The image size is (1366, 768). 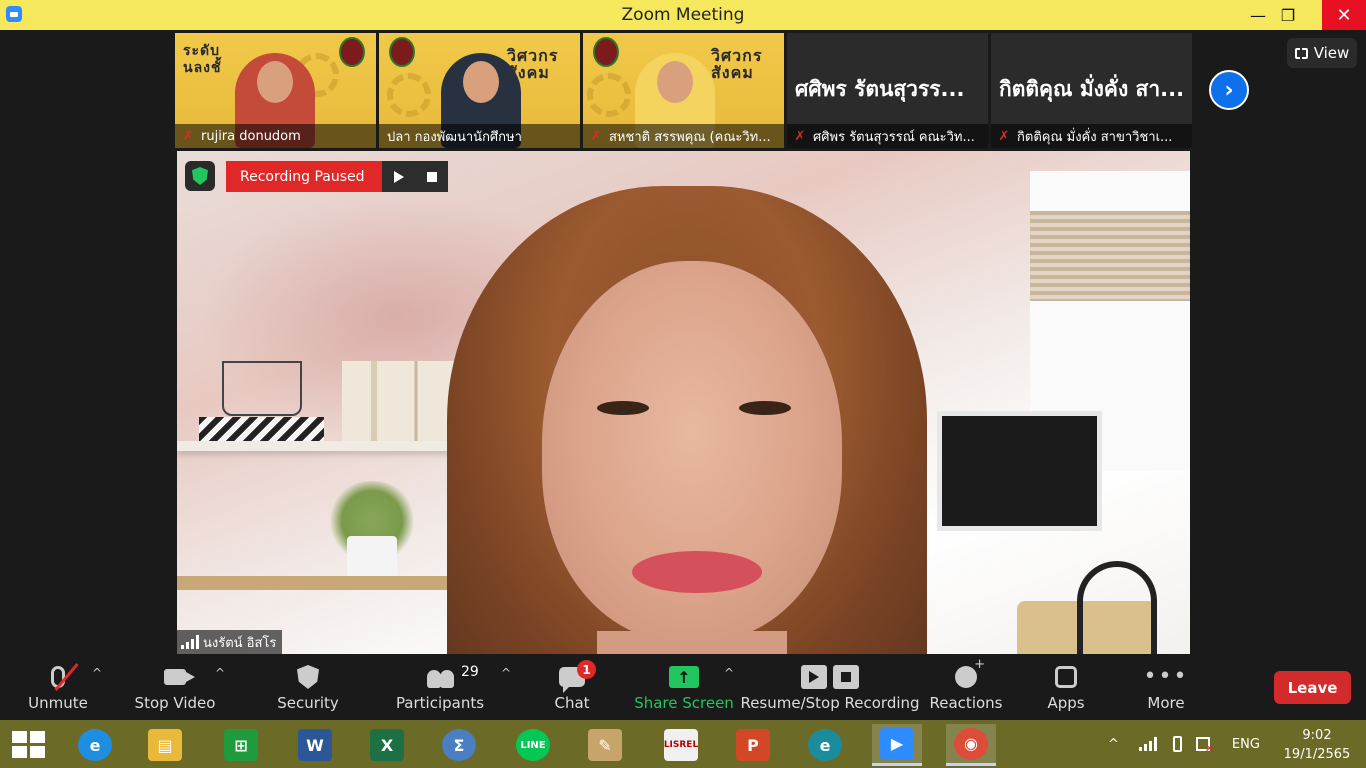 What do you see at coordinates (454, 137) in the screenshot?
I see `participant-name: ปลา กองพัฒนานักศึกษา` at bounding box center [454, 137].